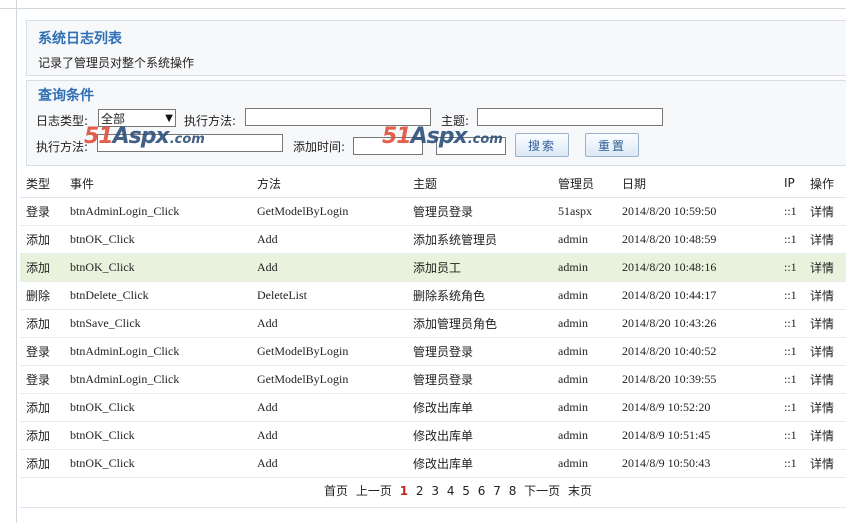 The width and height of the screenshot is (846, 523). I want to click on query-title: 查询条件, so click(66, 96).